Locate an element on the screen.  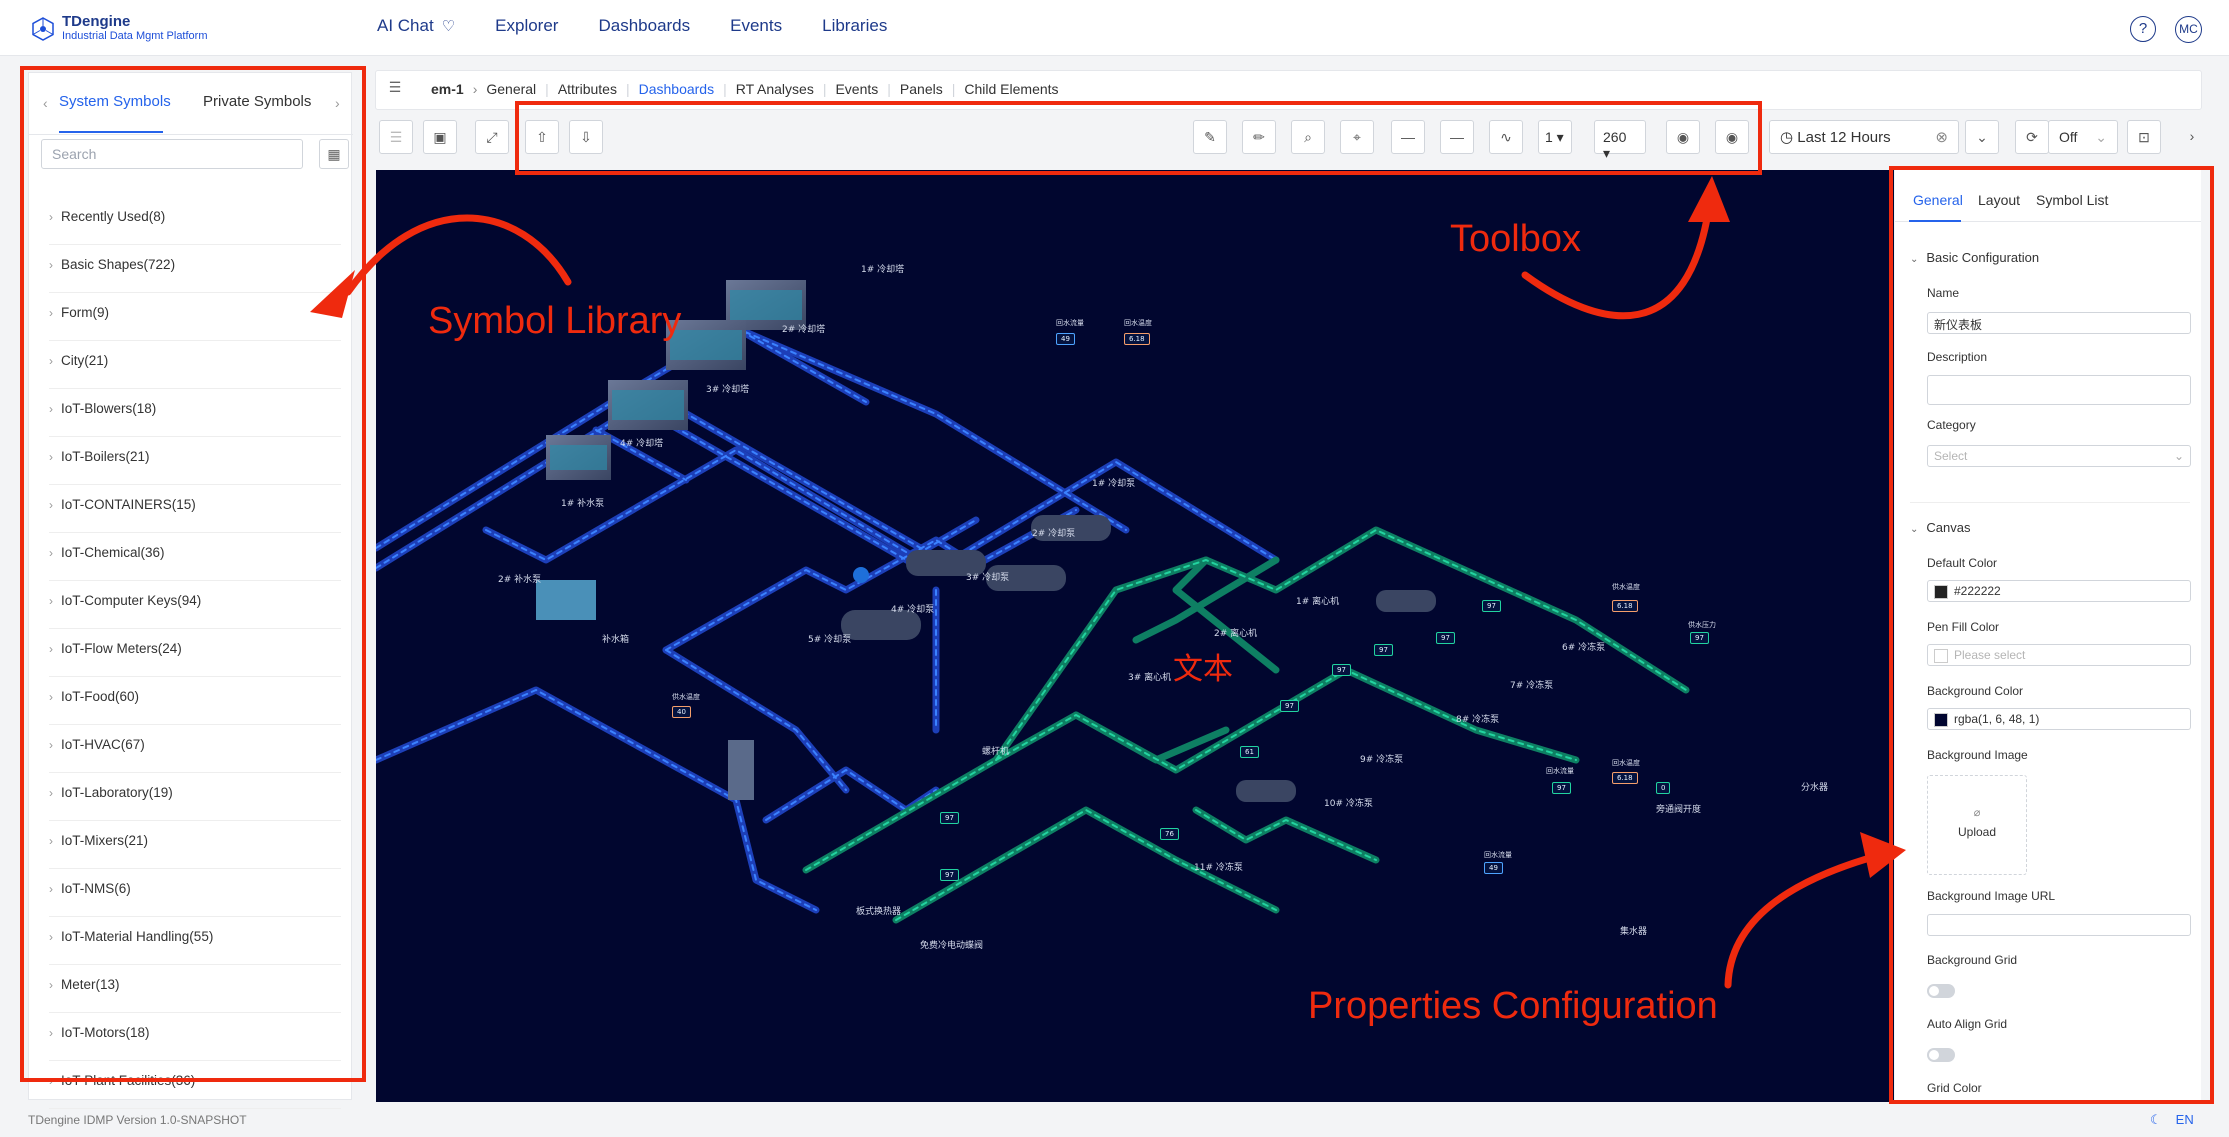
value-badge: 61 is located at coordinates (1249, 752).